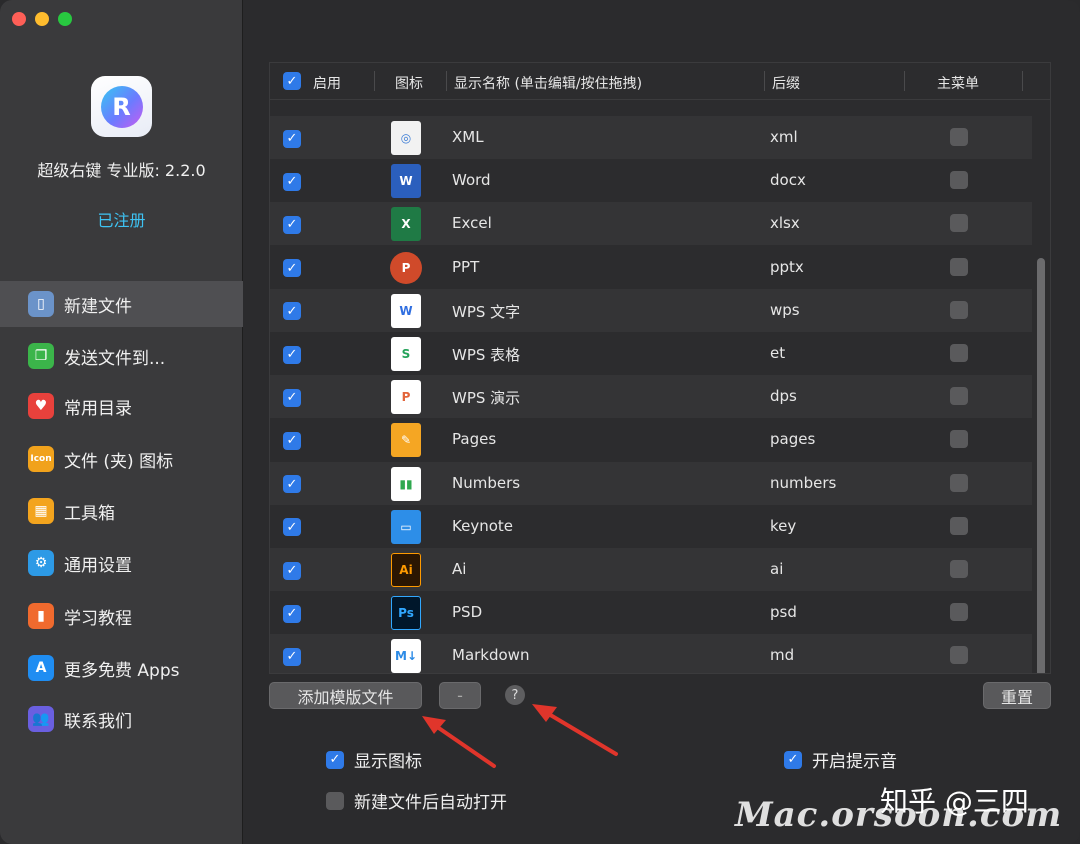  I want to click on header-ext: 后缀, so click(786, 83).